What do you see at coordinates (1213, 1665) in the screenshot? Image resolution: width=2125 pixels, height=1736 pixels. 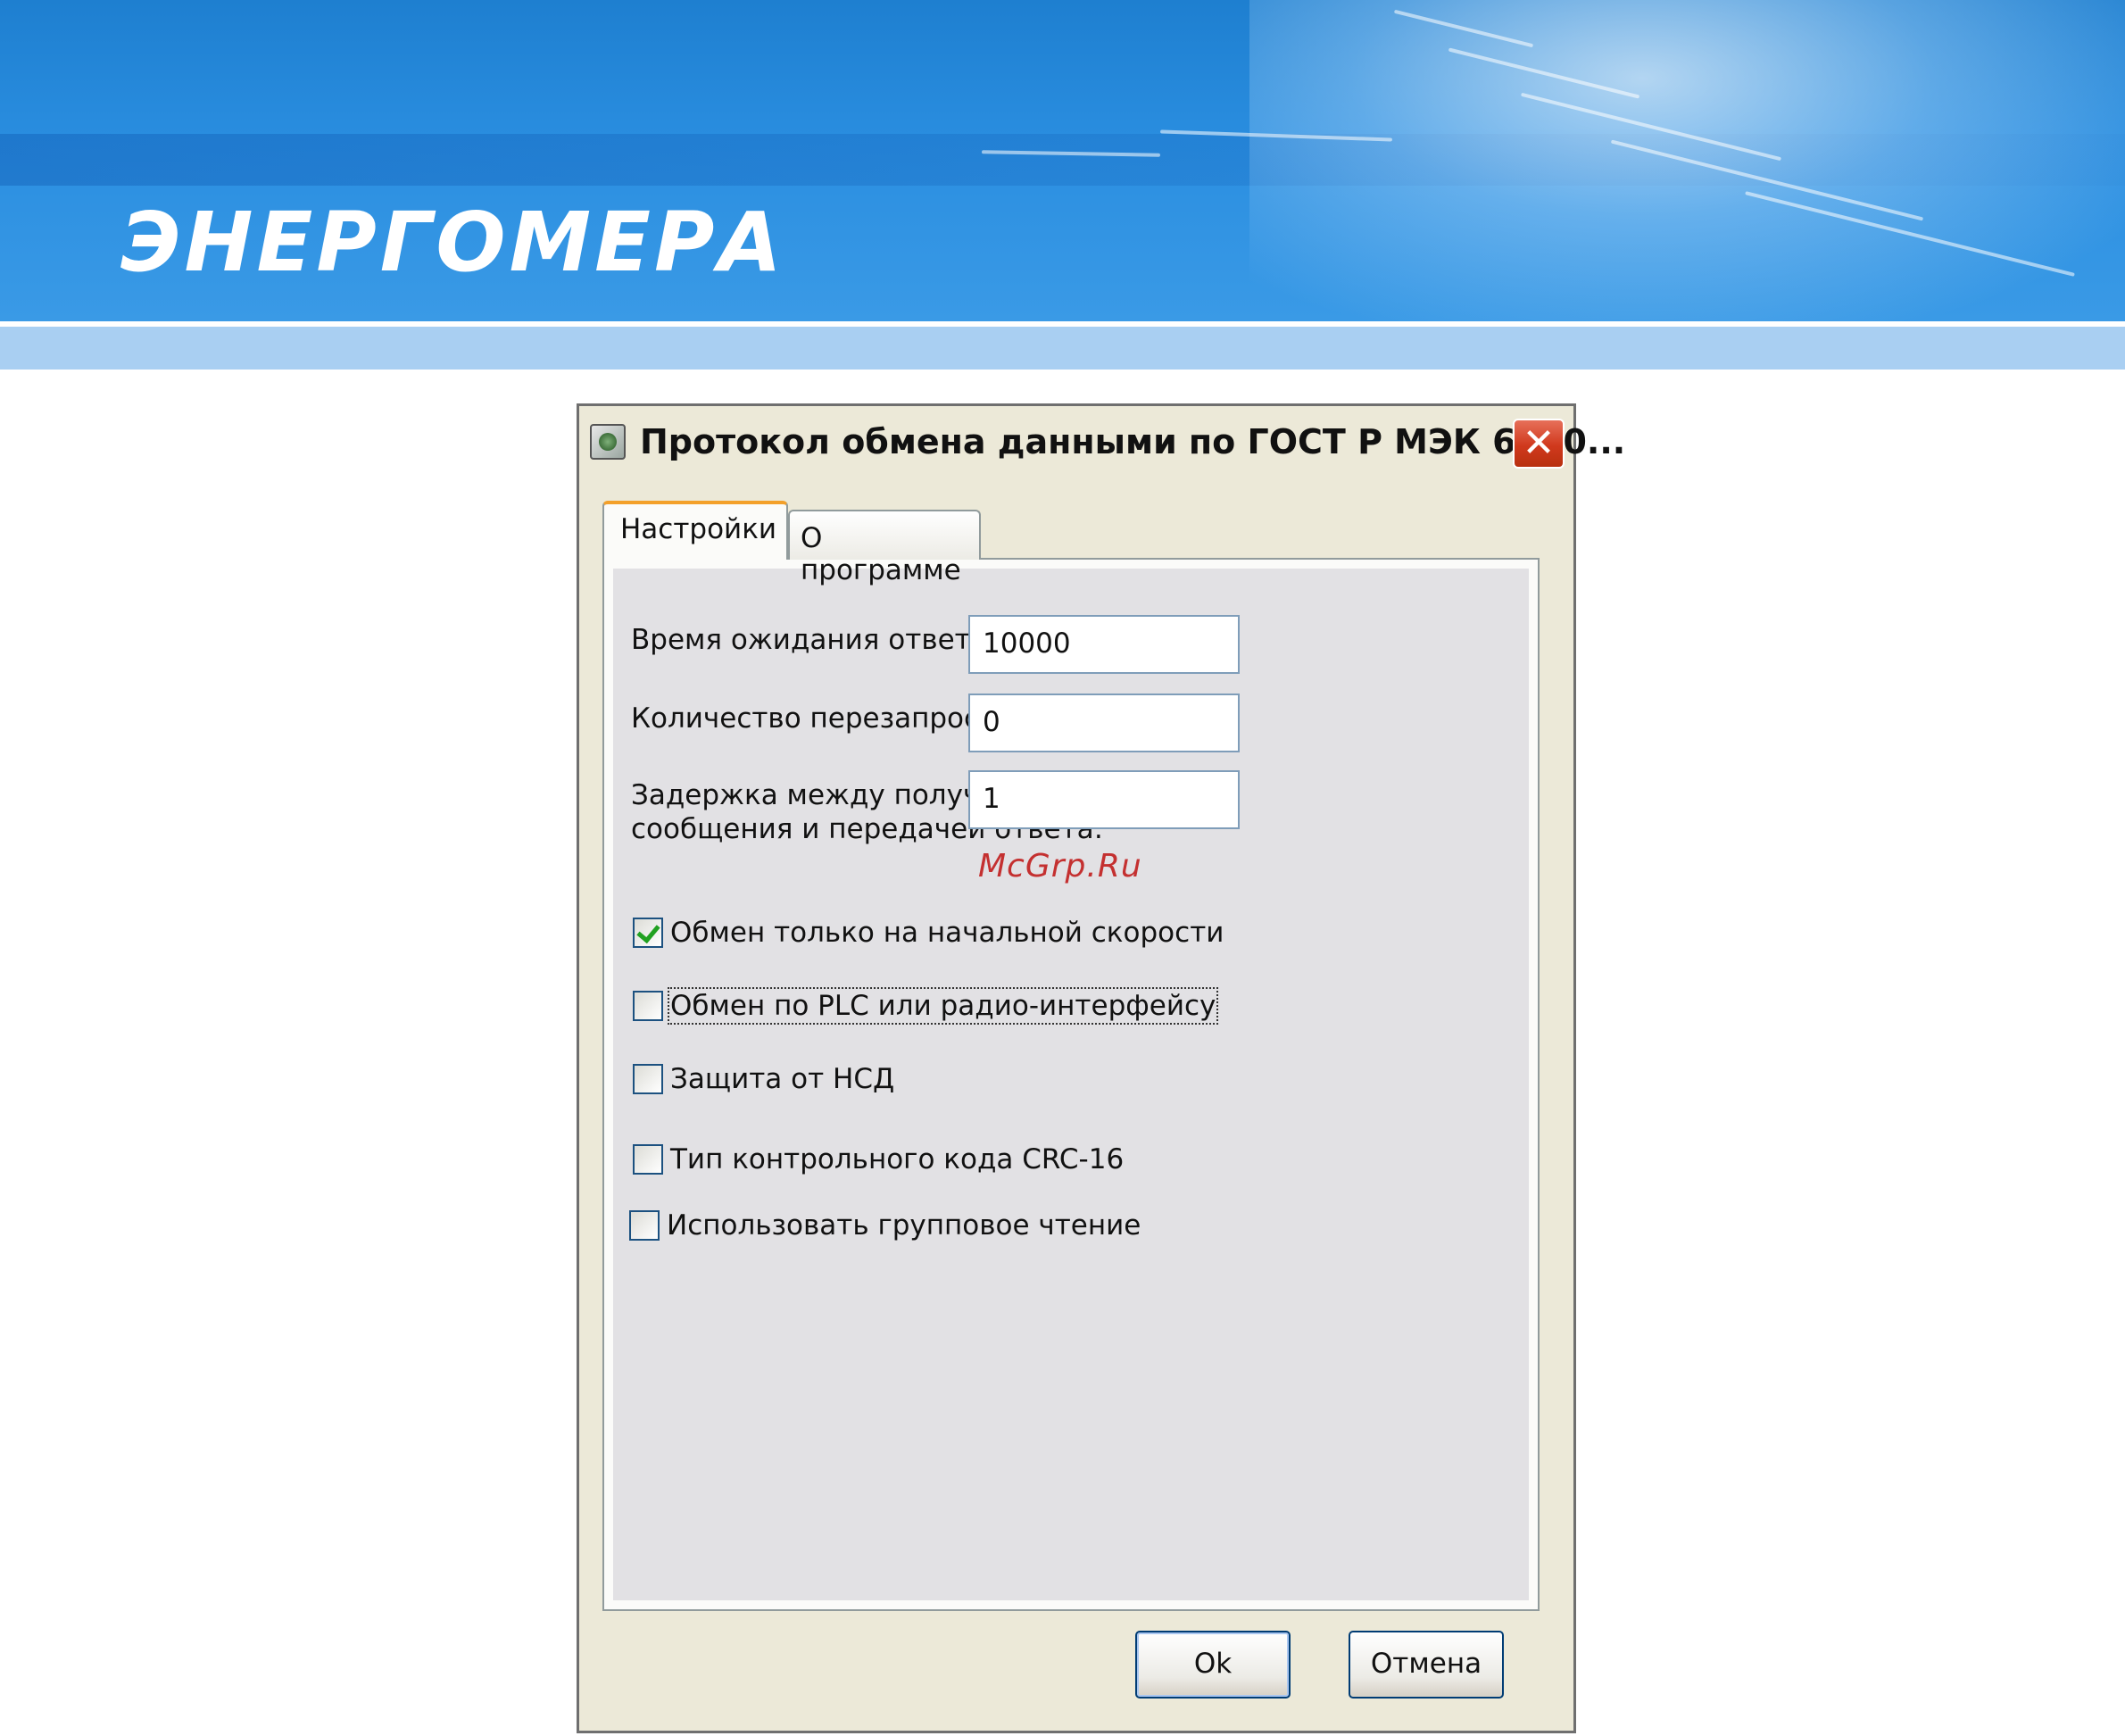 I see `ok-button: Ok` at bounding box center [1213, 1665].